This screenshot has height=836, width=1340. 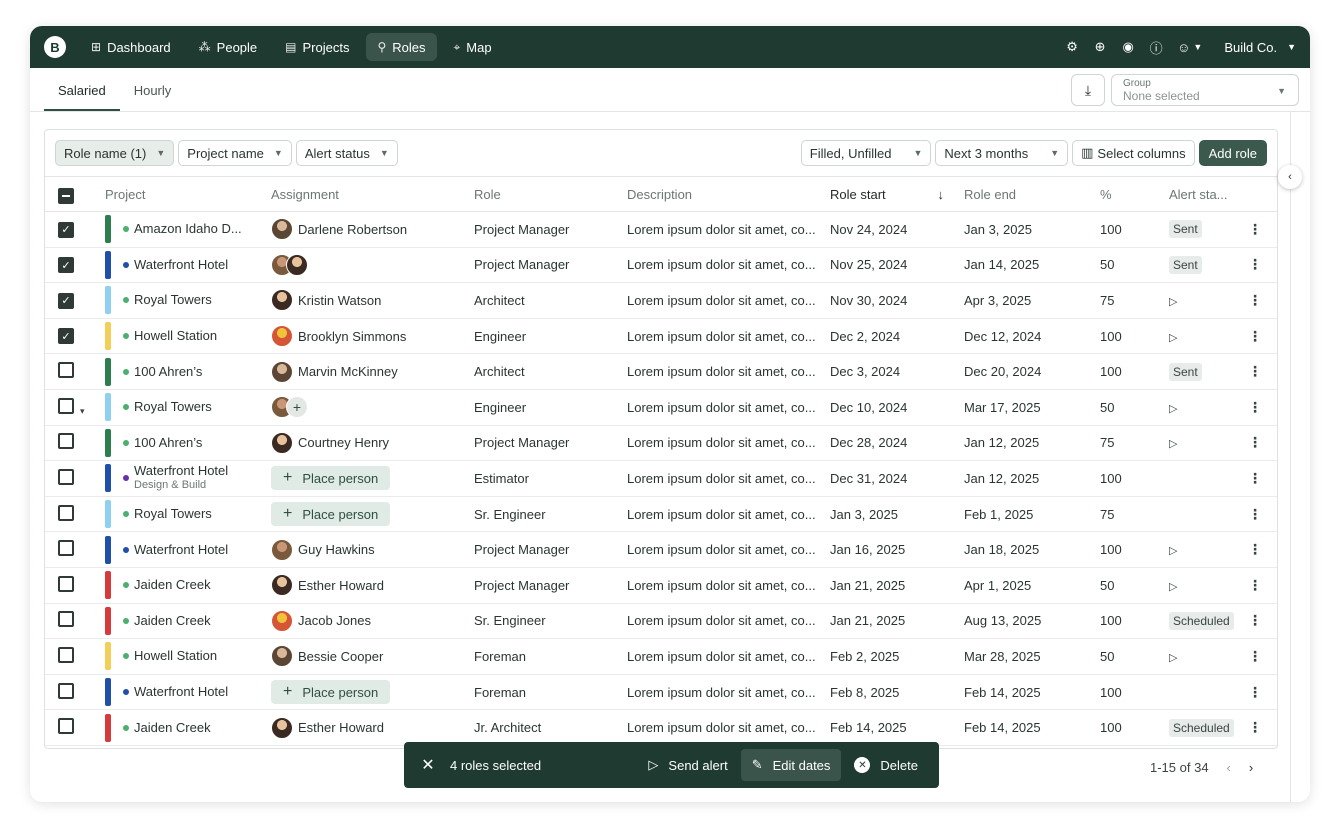 What do you see at coordinates (1134, 194) in the screenshot?
I see `header-percent: %` at bounding box center [1134, 194].